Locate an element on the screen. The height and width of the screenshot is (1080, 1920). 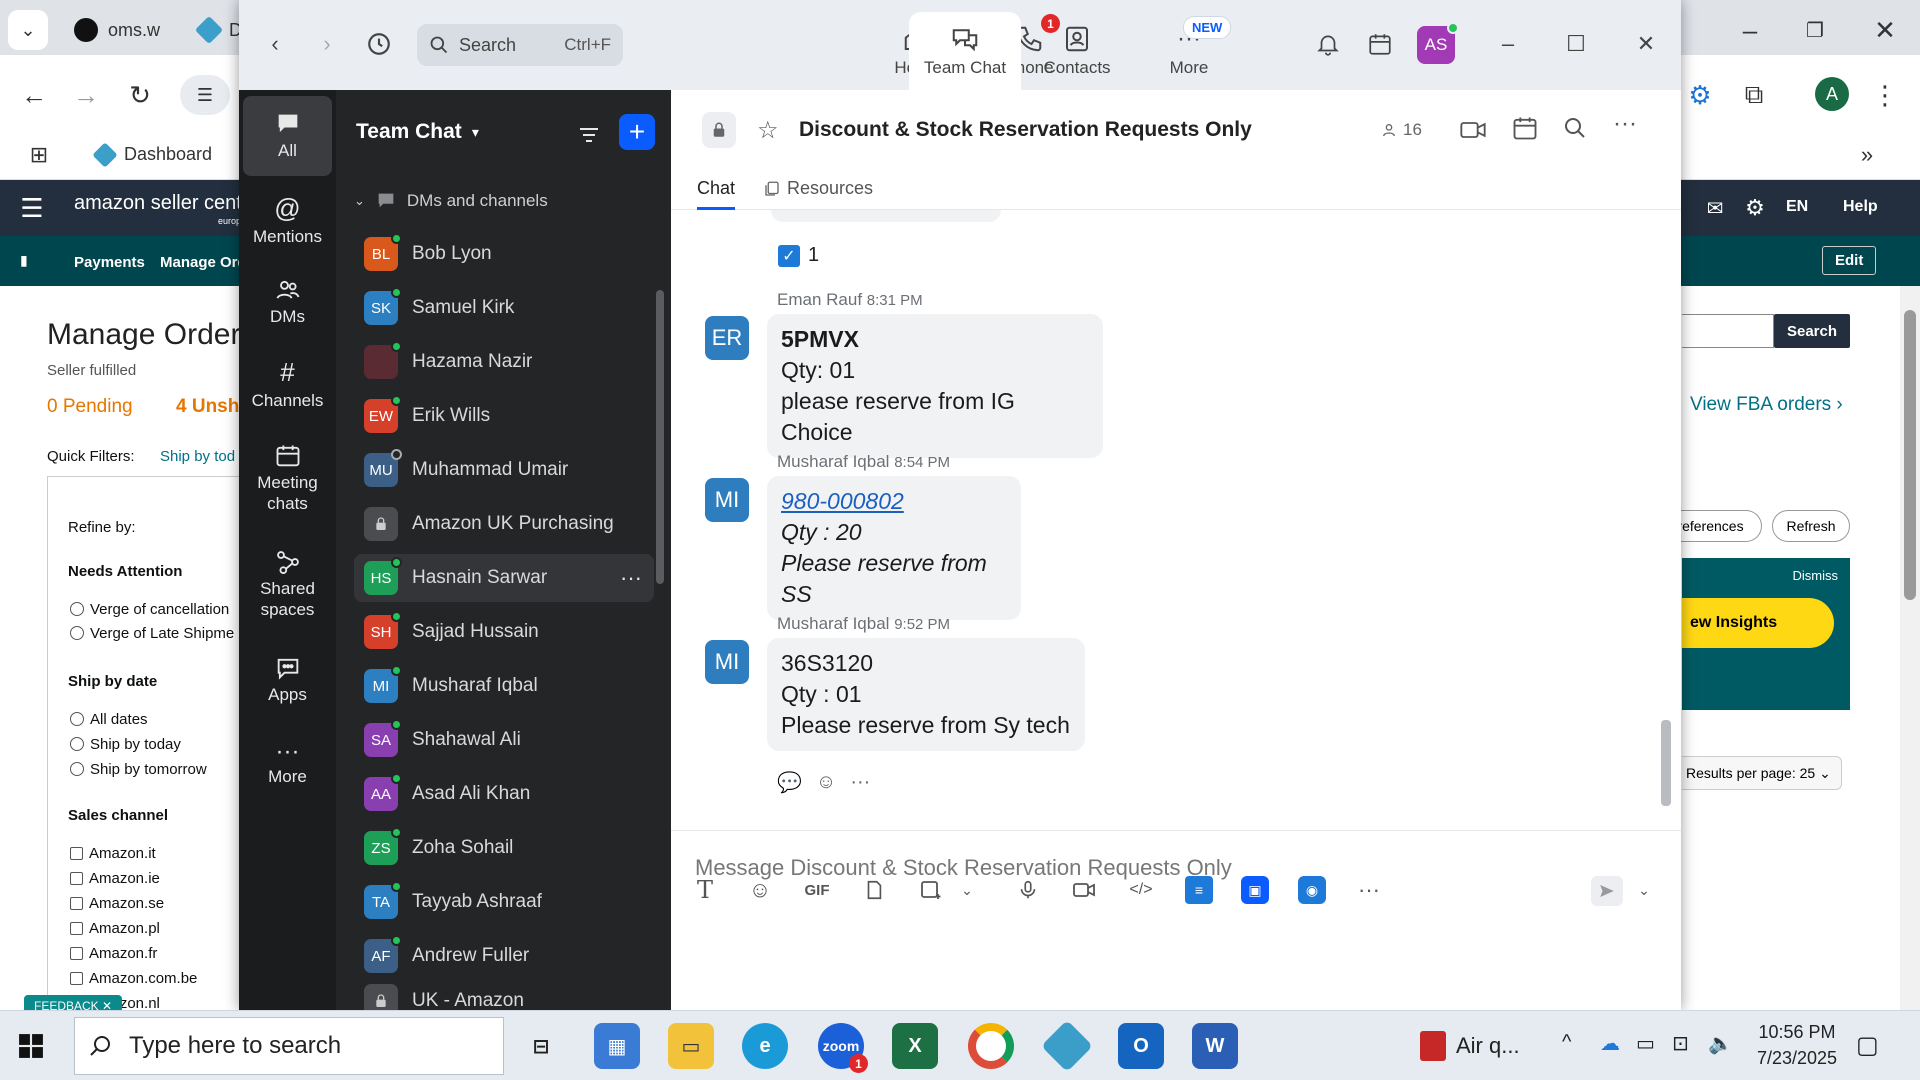
contact-item: SA Shahawal Ali is located at coordinates (504, 740).